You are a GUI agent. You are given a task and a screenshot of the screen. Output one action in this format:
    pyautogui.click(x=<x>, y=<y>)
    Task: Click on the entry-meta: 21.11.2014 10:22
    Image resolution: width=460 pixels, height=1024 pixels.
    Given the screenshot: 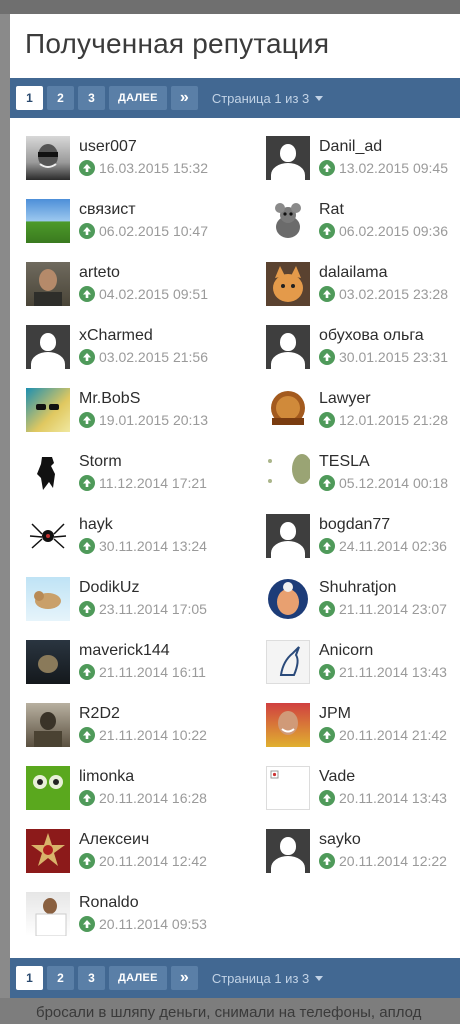 What is the action you would take?
    pyautogui.click(x=143, y=735)
    